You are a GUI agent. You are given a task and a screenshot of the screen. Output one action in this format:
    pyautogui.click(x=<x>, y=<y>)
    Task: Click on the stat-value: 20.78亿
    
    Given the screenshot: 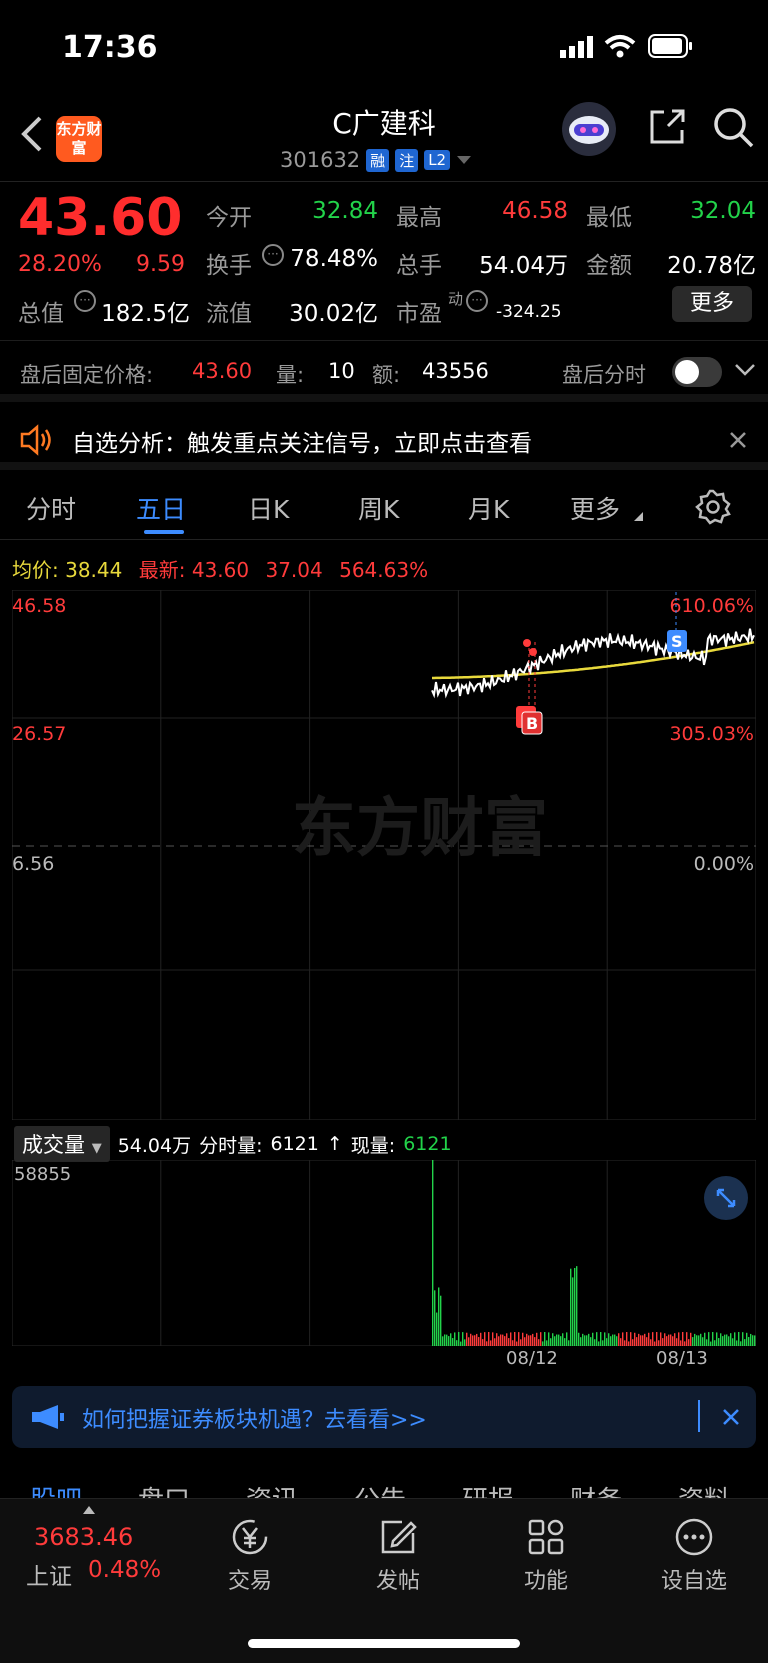 What is the action you would take?
    pyautogui.click(x=711, y=266)
    